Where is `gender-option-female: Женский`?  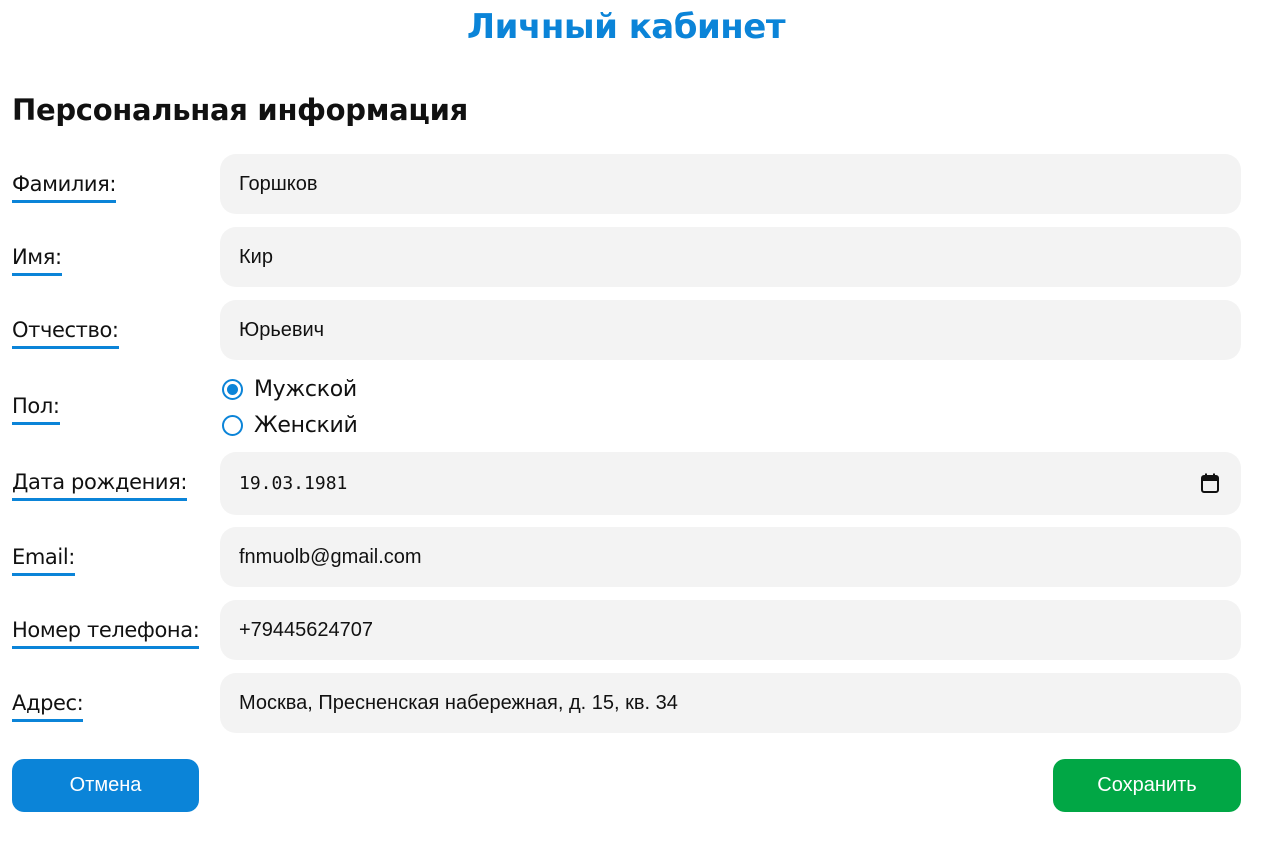
gender-option-female: Женский is located at coordinates (290, 425).